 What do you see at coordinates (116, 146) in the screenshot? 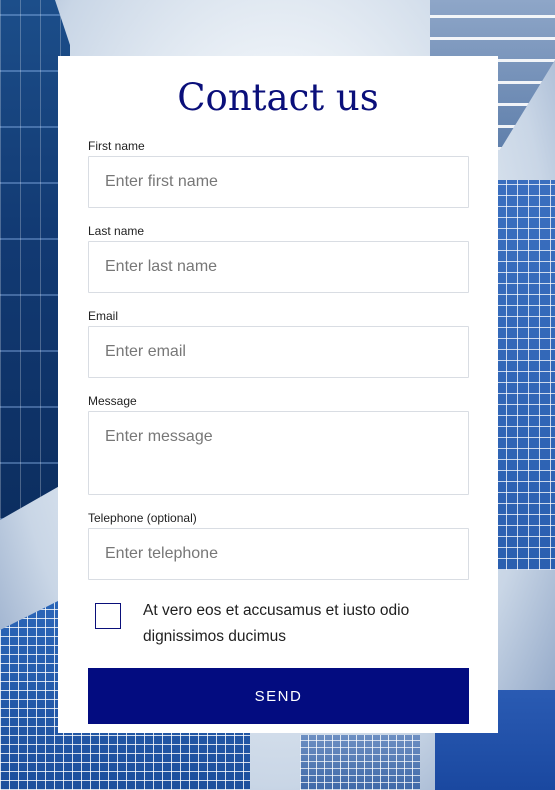
I see `first-name-label: First name` at bounding box center [116, 146].